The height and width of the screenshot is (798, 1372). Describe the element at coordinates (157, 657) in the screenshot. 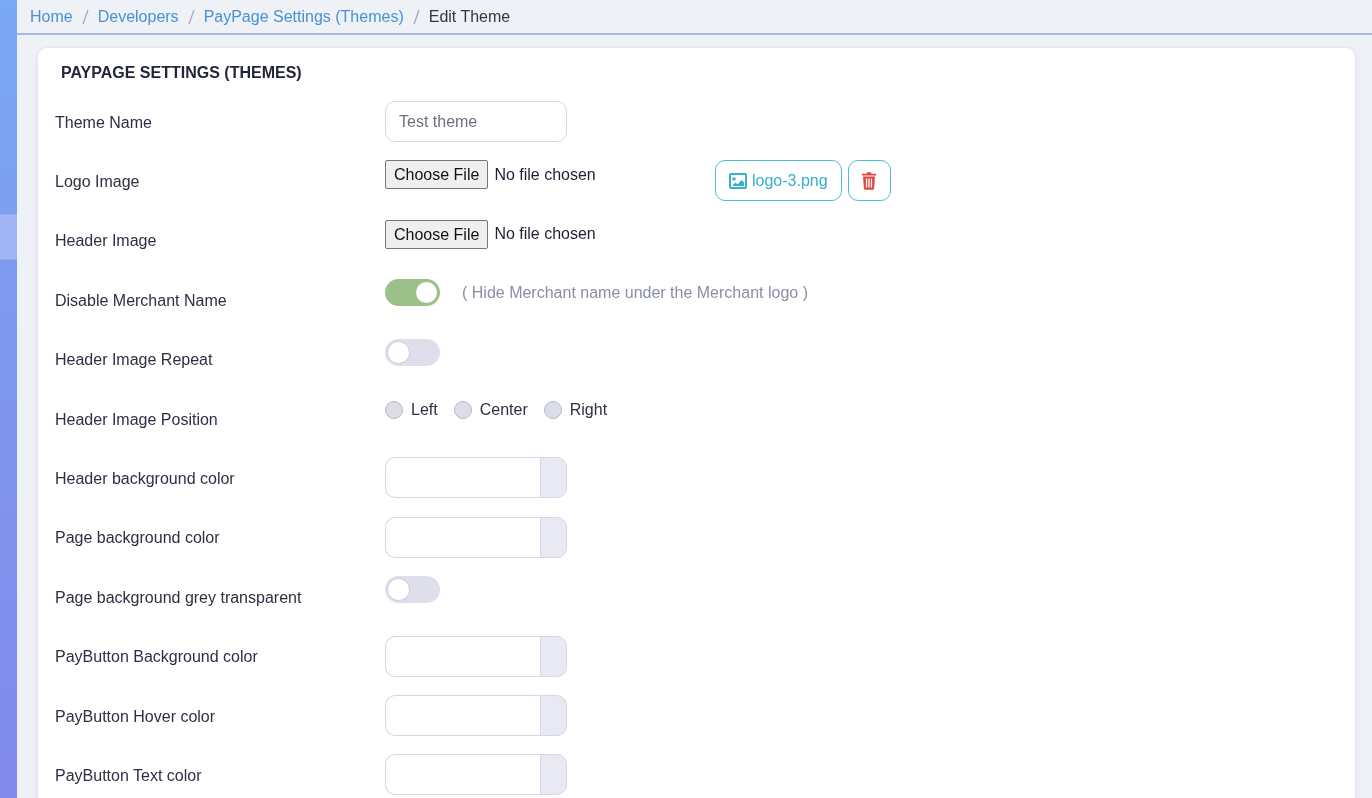

I see `field-label: PayButton Background color` at that location.